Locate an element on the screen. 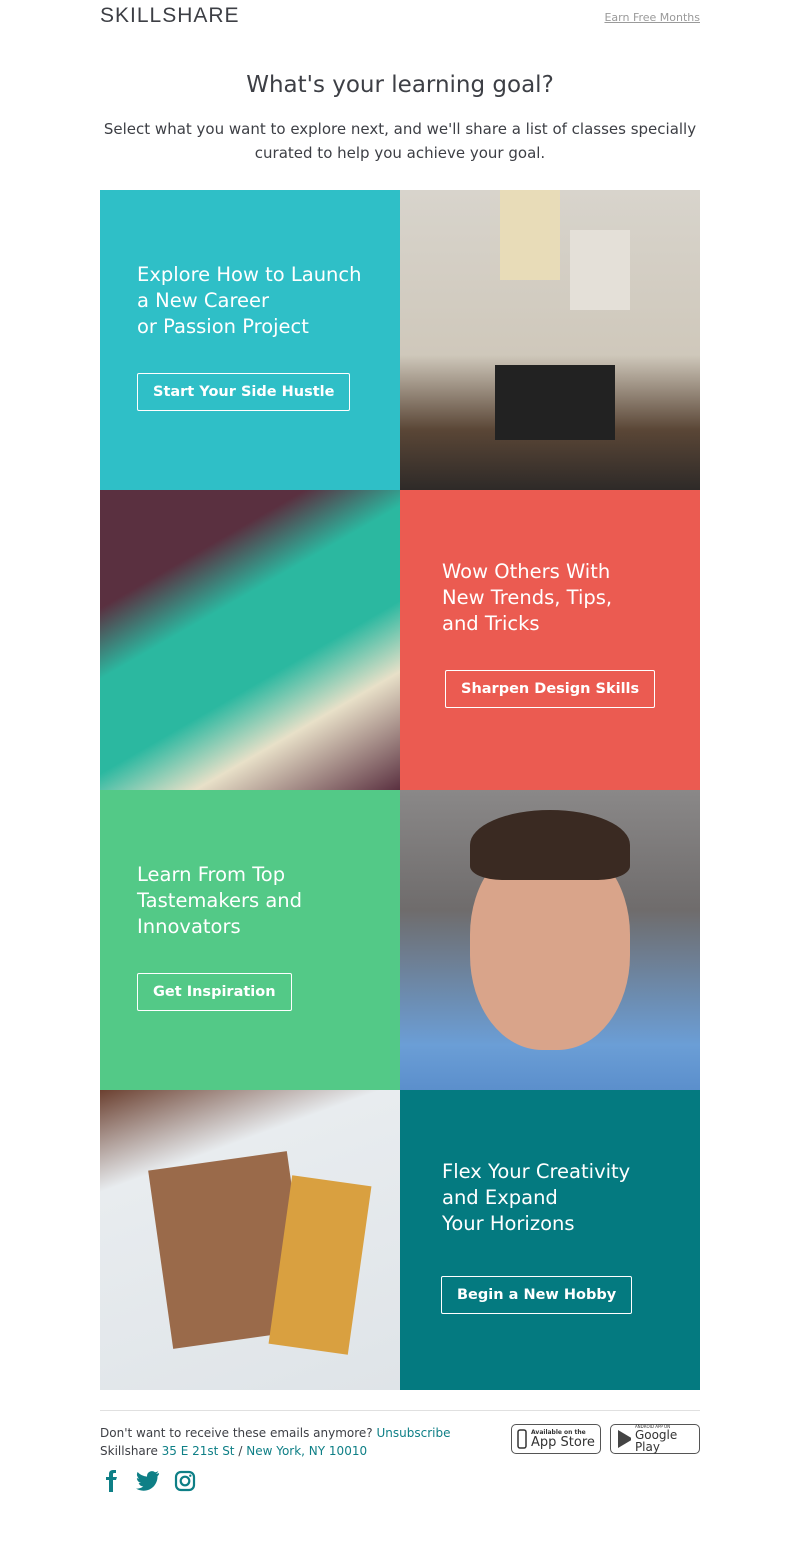 Image resolution: width=800 pixels, height=1546 pixels. google-play-badge: ANDROID APP ON Google Play is located at coordinates (655, 1439).